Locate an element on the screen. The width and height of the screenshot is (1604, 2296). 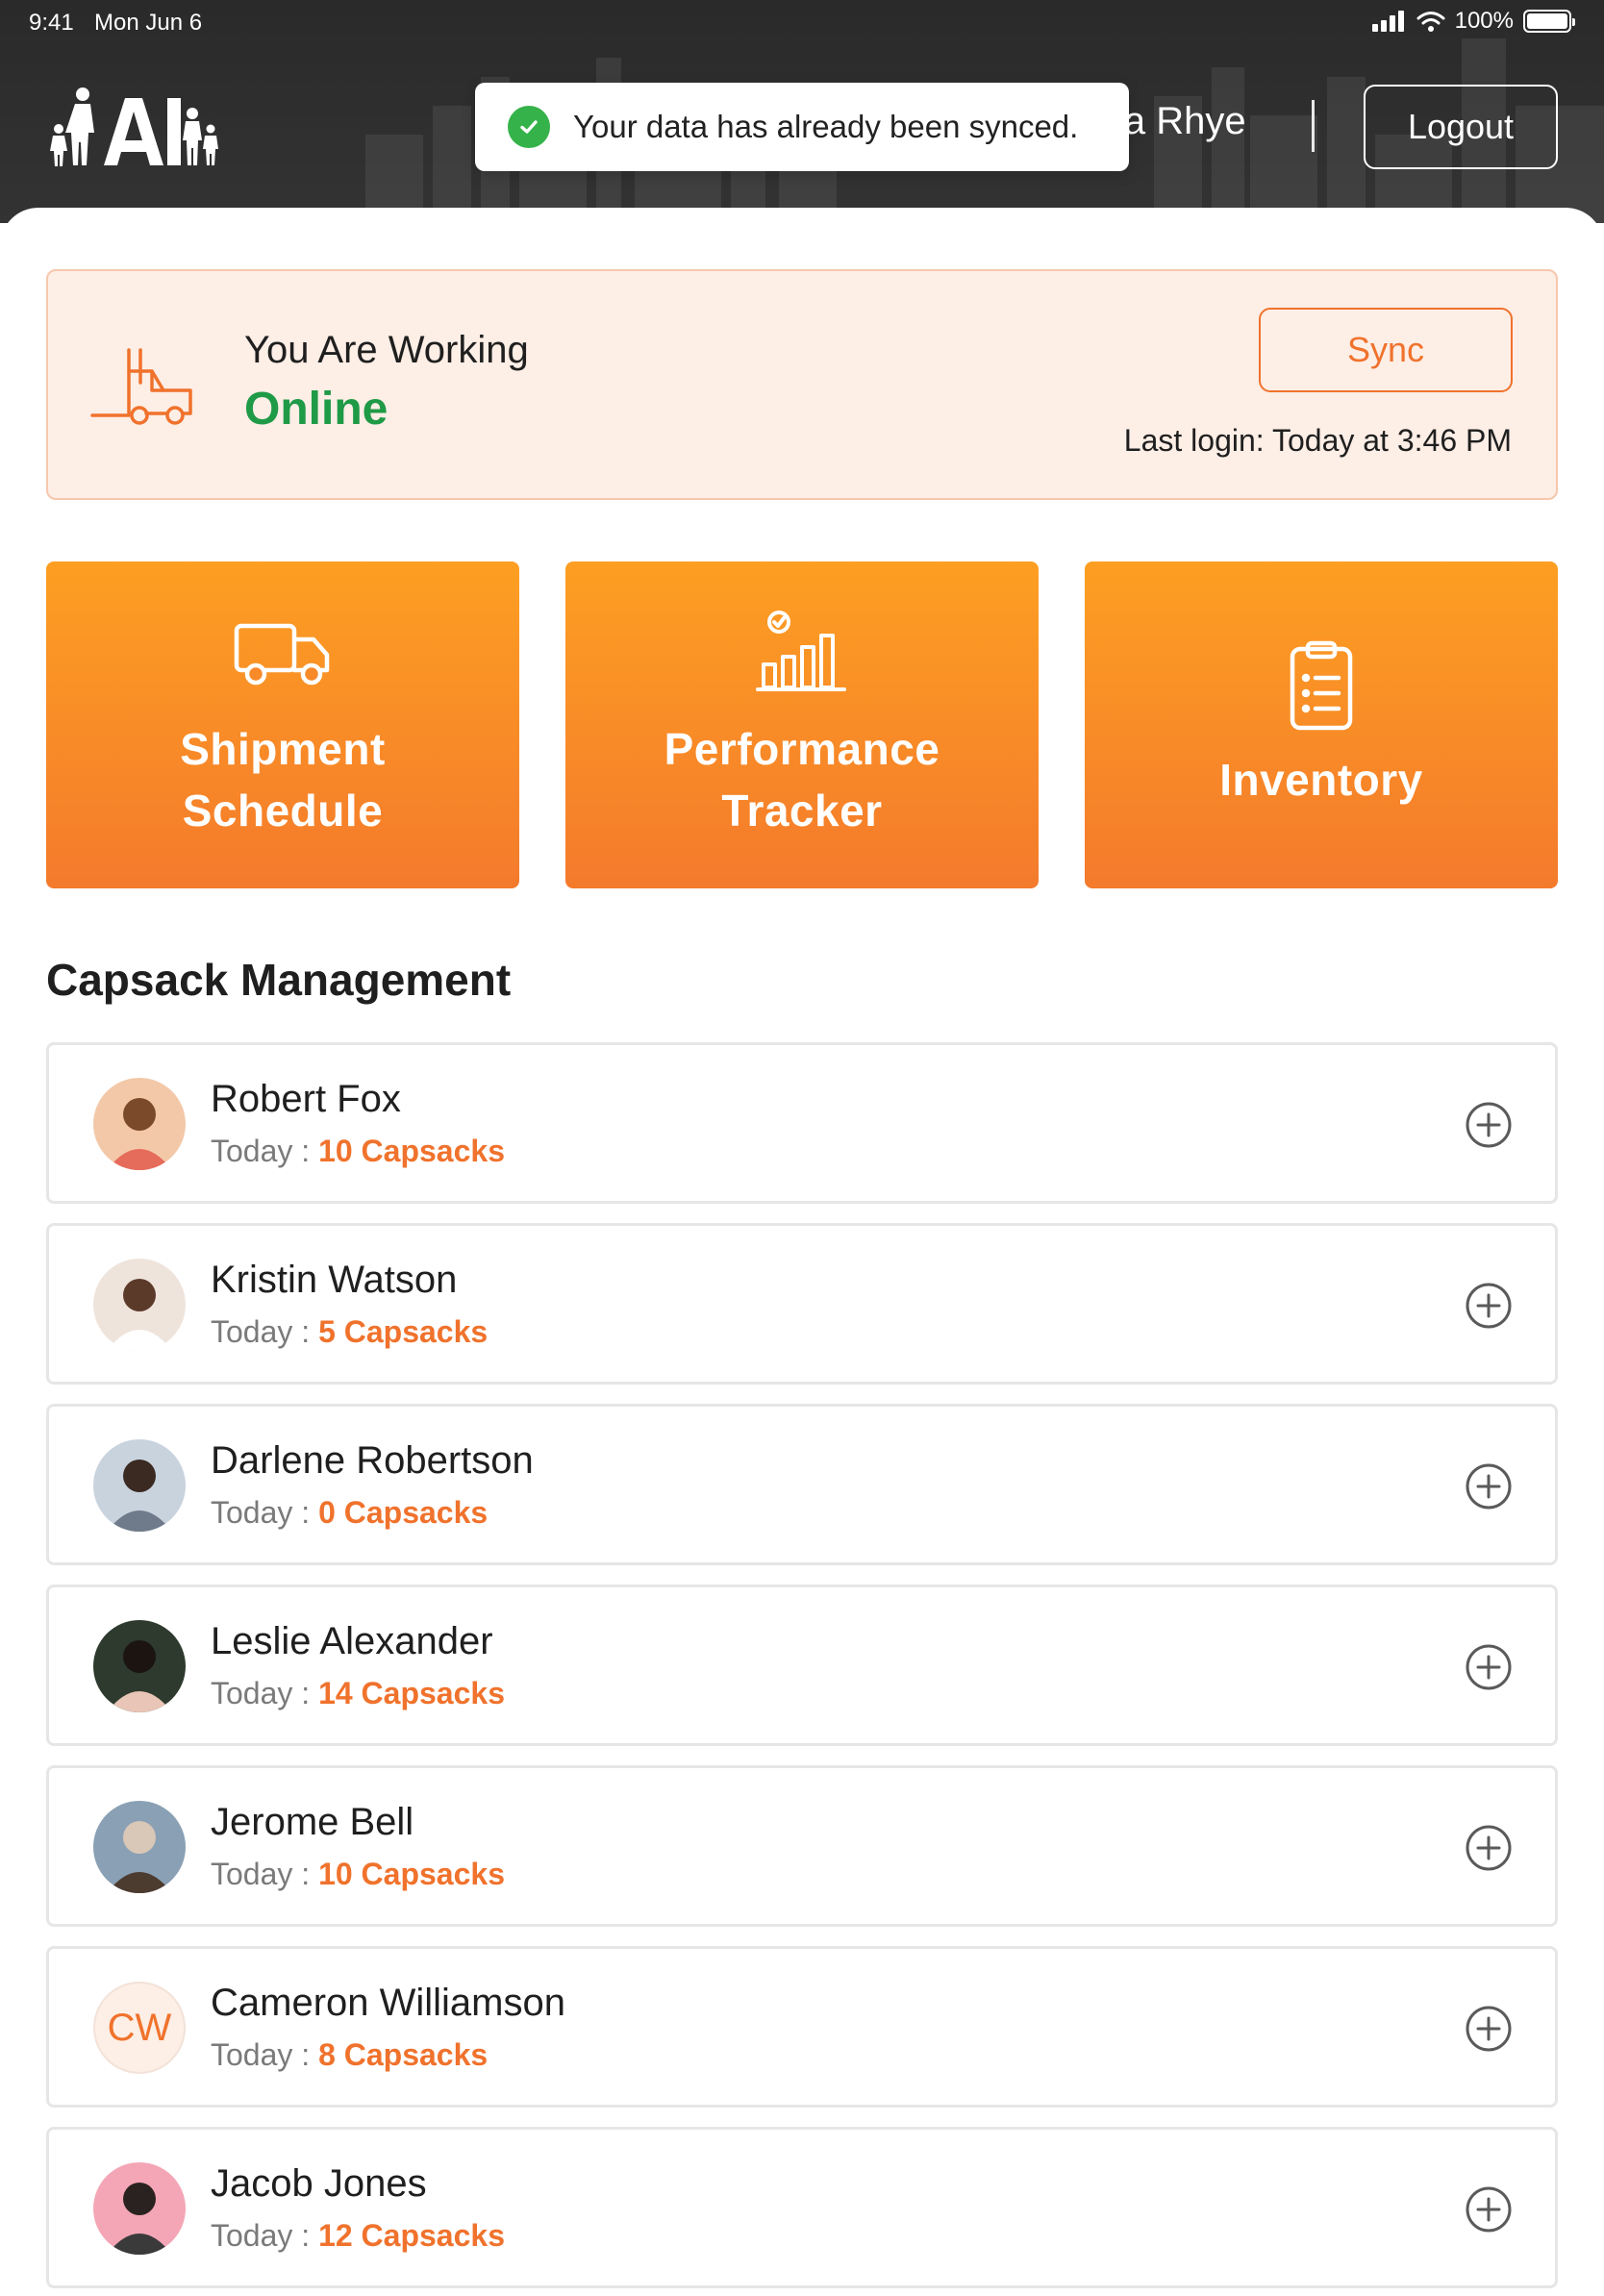
capsack-summary: Today : 5 Capsacks is located at coordinates (349, 1332).